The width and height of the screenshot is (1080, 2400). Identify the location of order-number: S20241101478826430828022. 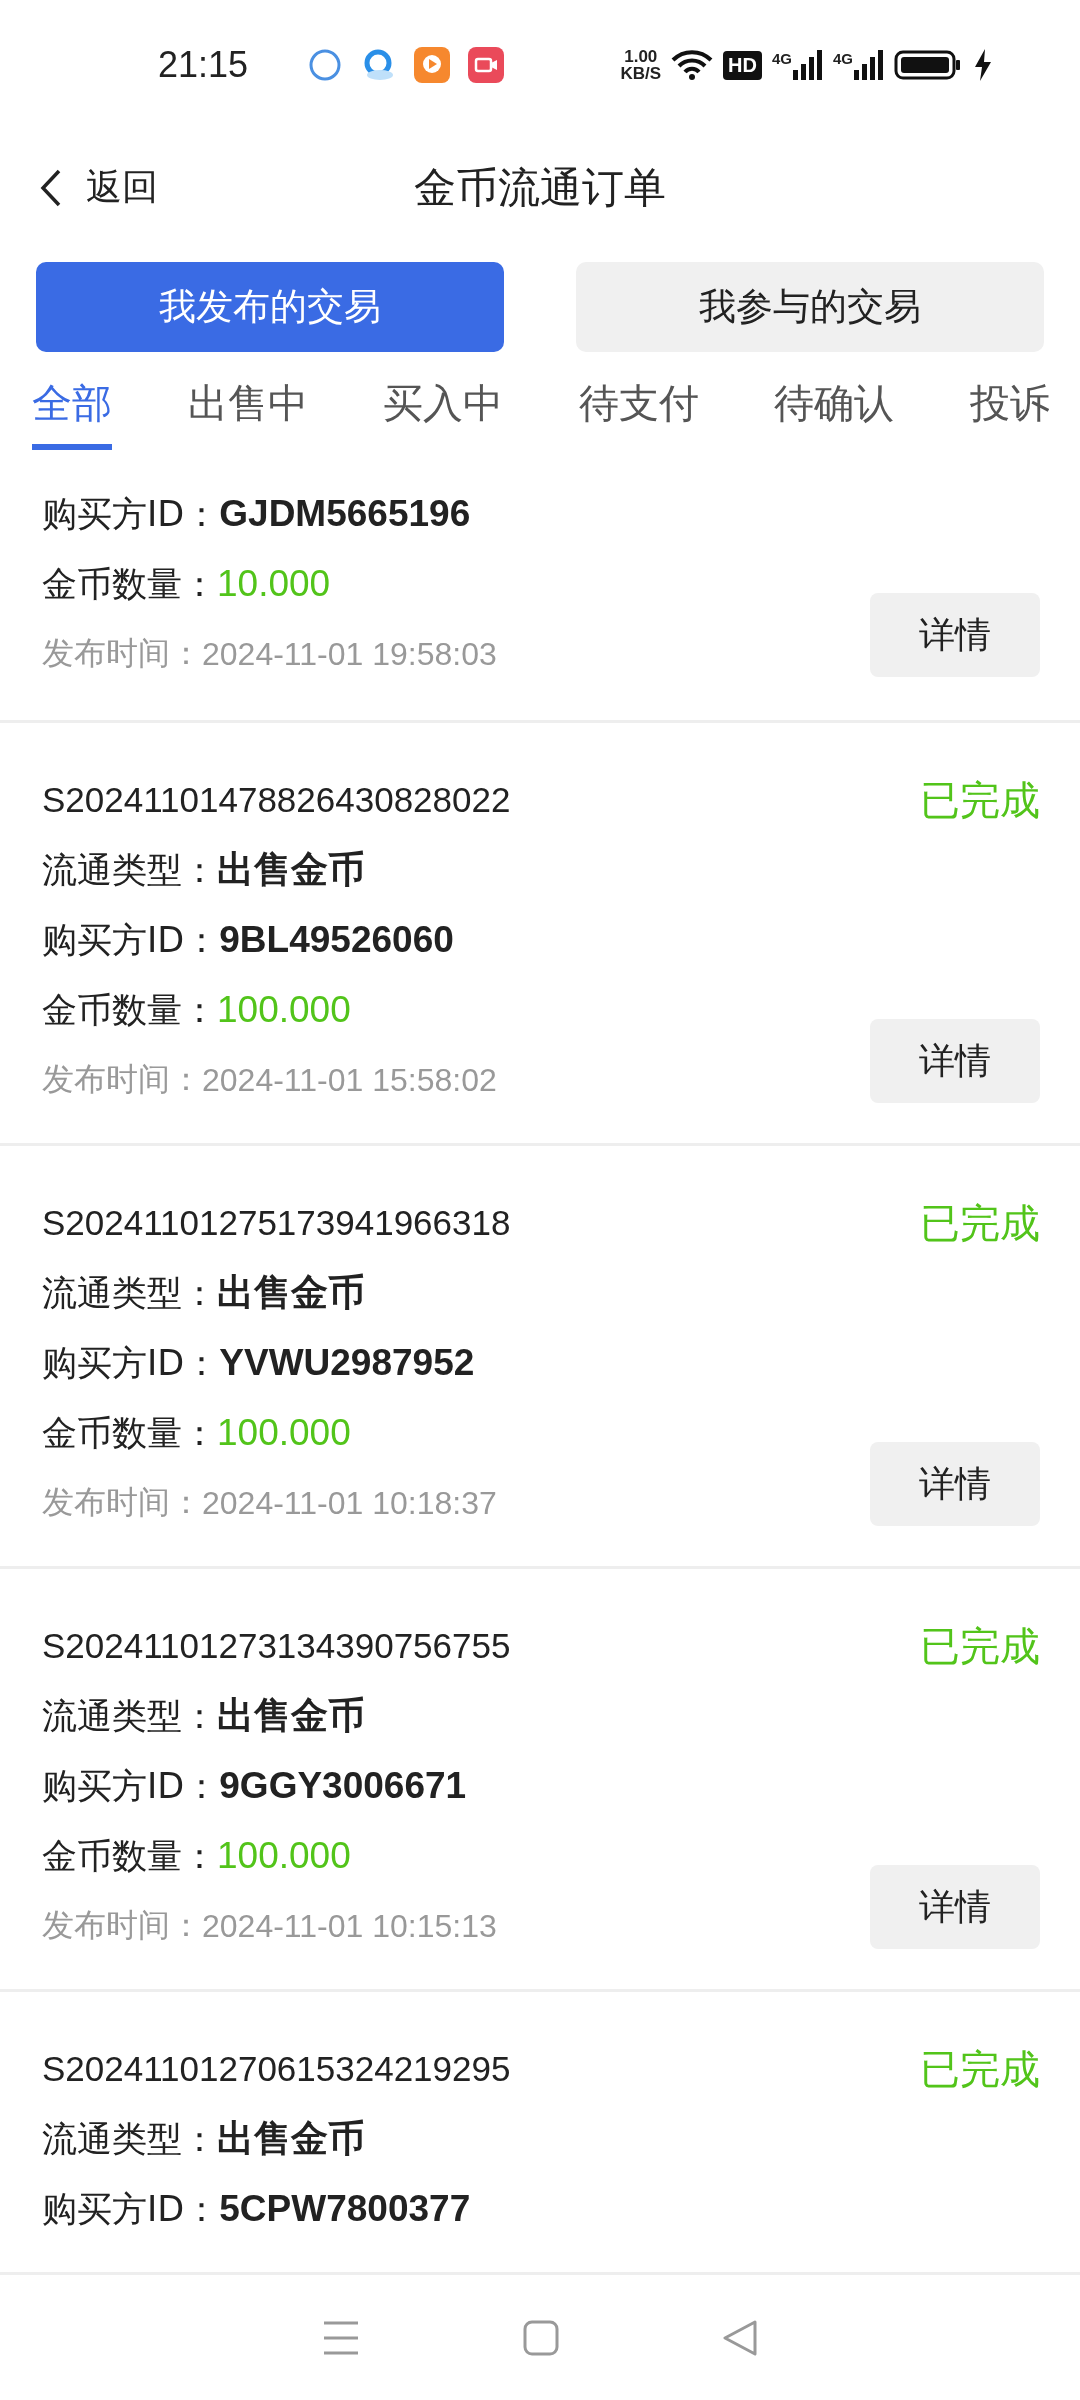
(276, 800).